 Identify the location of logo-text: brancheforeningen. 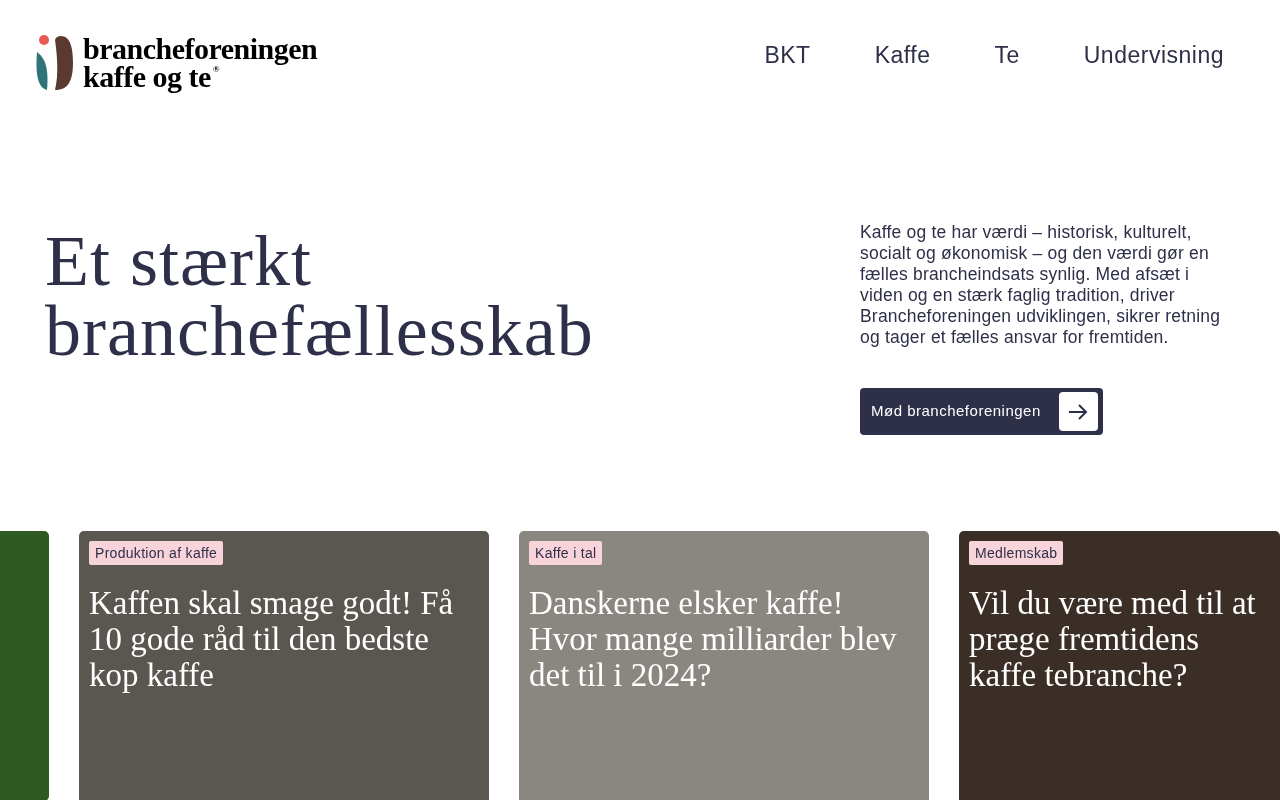
(200, 49).